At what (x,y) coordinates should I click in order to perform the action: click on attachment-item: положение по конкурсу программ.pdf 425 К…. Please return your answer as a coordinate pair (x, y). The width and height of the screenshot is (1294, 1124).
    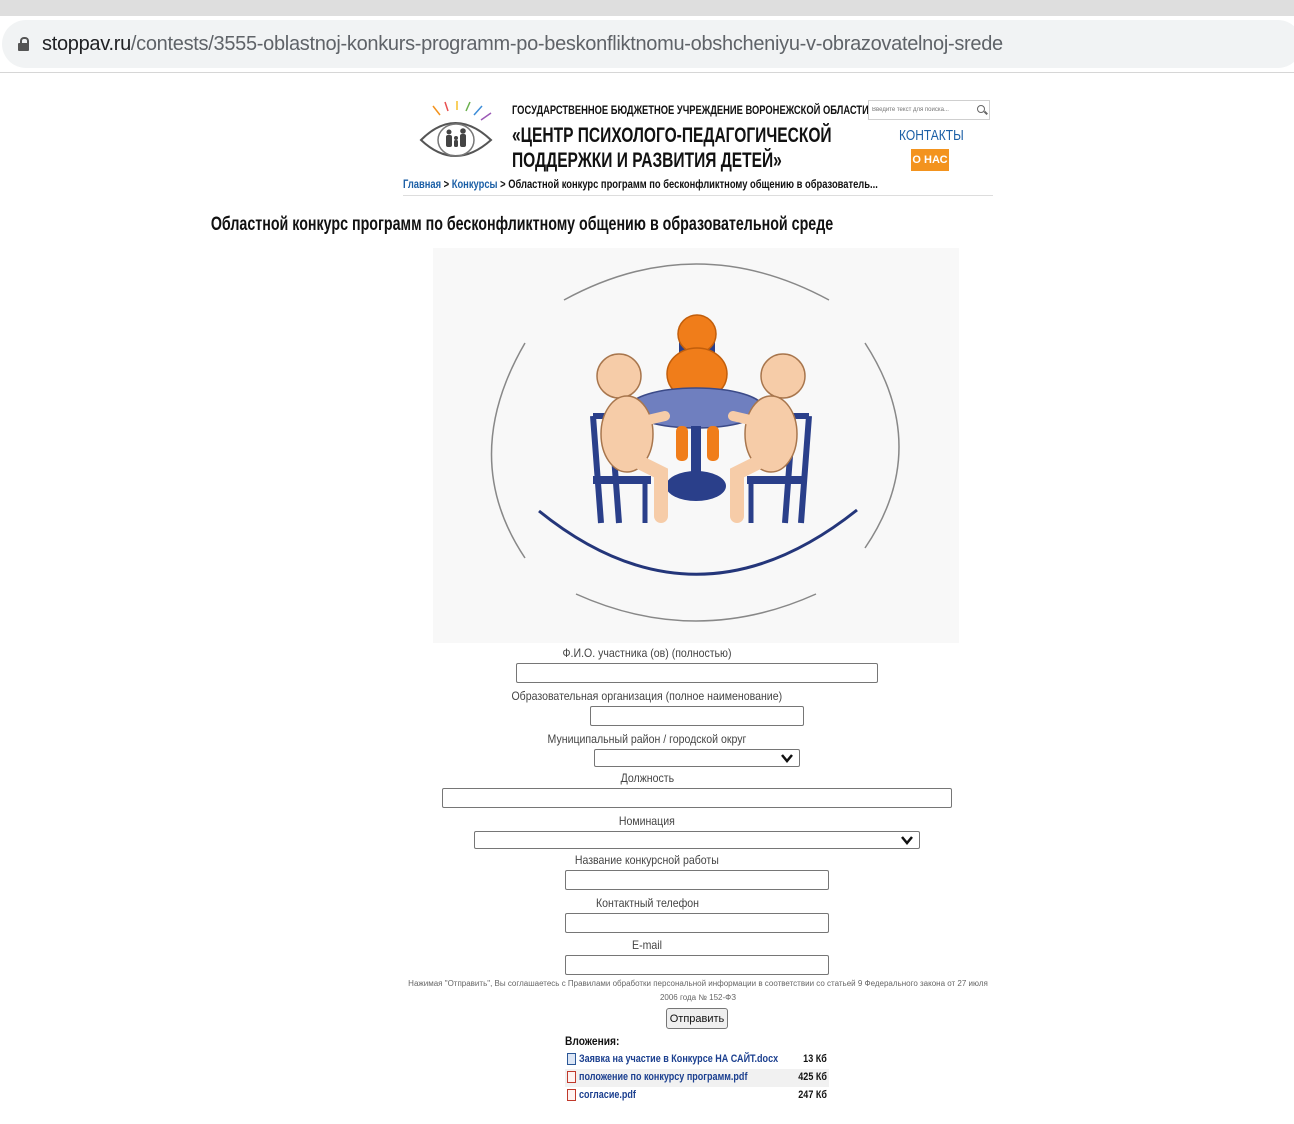
    Looking at the image, I should click on (697, 1078).